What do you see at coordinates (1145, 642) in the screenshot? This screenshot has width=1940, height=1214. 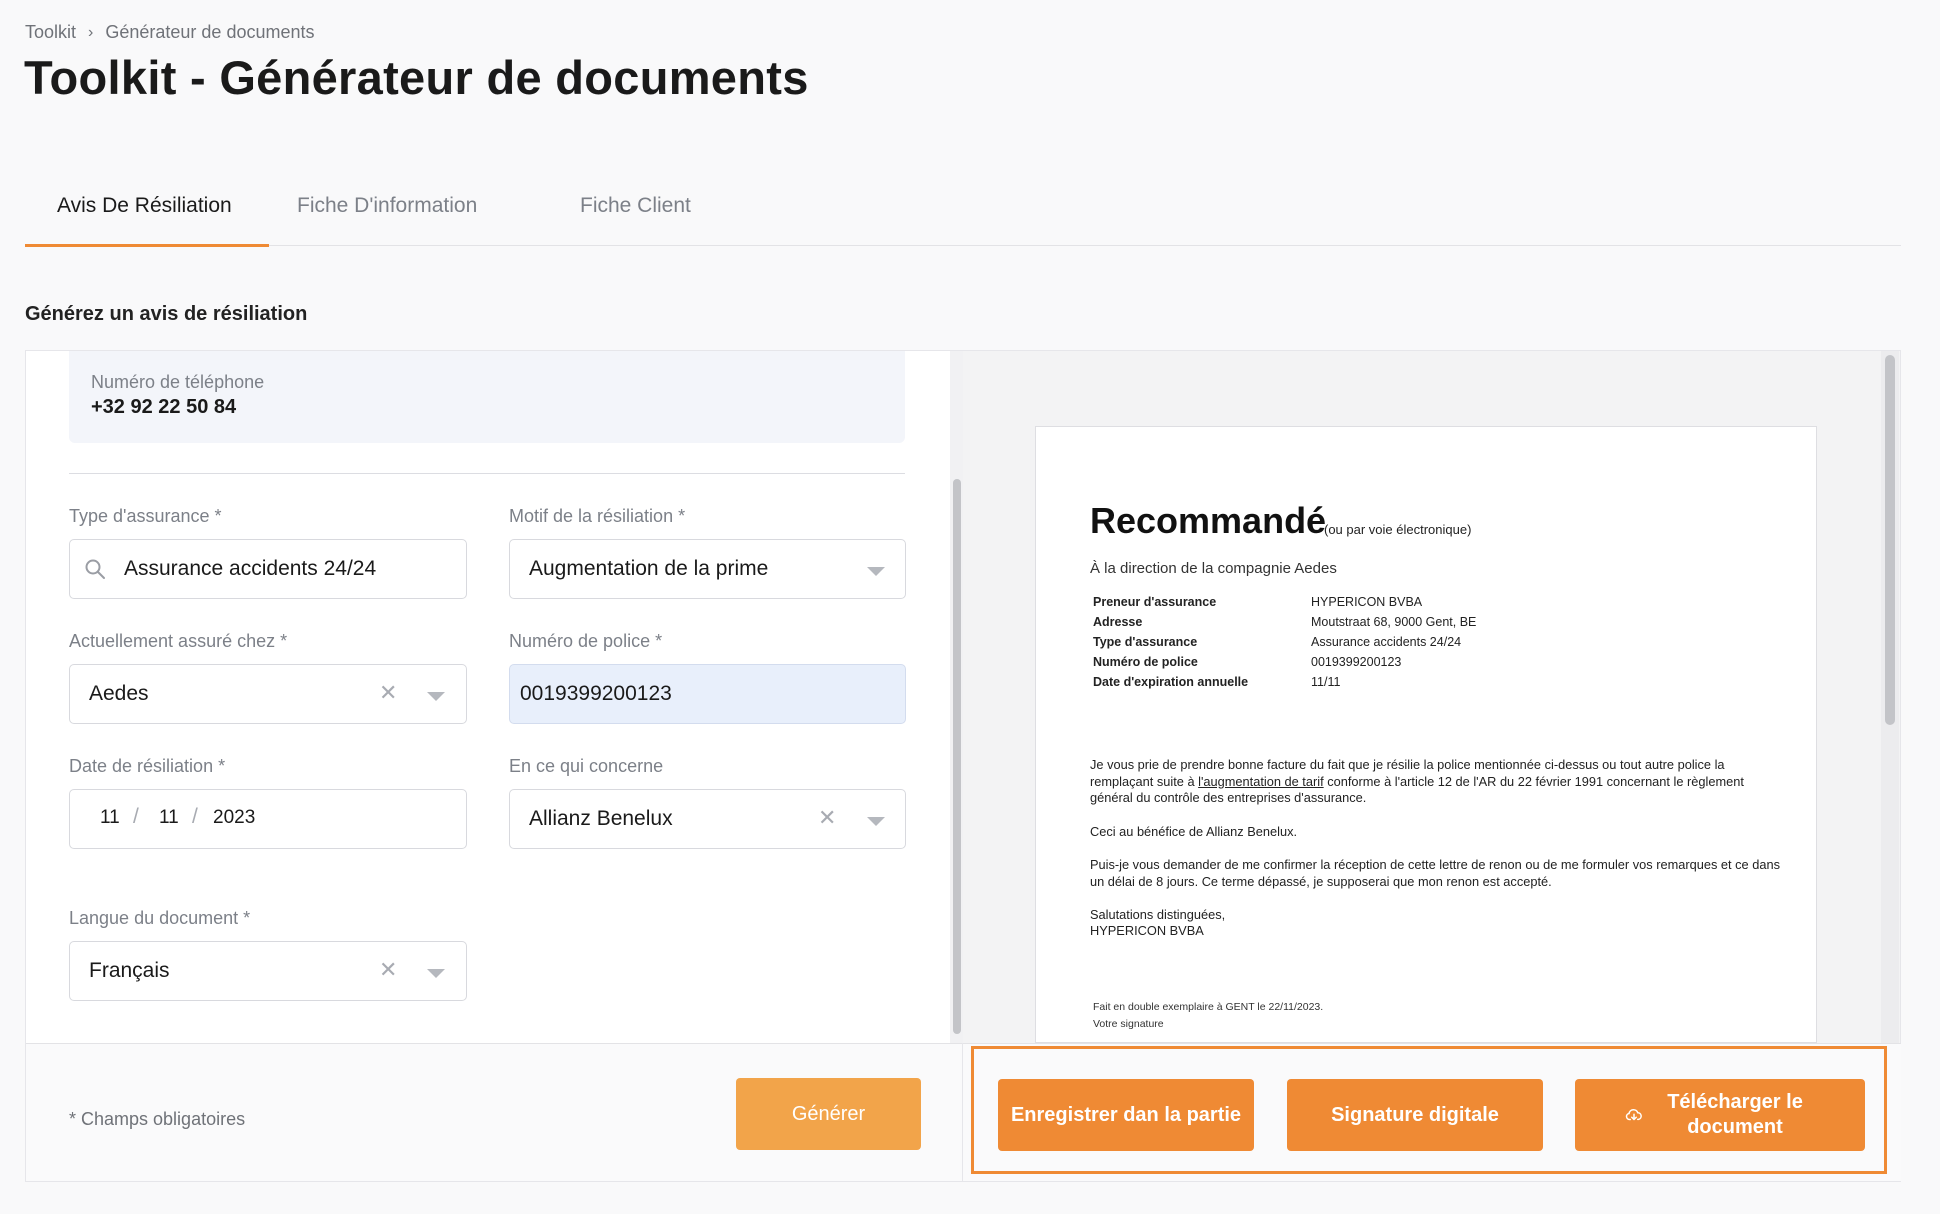 I see `table-key: Type d'assurance` at bounding box center [1145, 642].